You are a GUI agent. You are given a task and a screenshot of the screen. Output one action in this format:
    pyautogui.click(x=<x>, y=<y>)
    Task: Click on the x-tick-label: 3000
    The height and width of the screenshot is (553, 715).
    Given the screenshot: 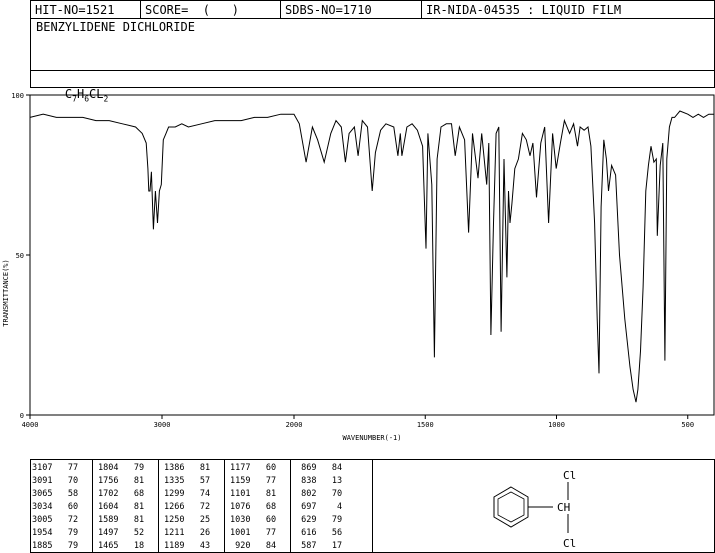 What is the action you would take?
    pyautogui.click(x=162, y=425)
    